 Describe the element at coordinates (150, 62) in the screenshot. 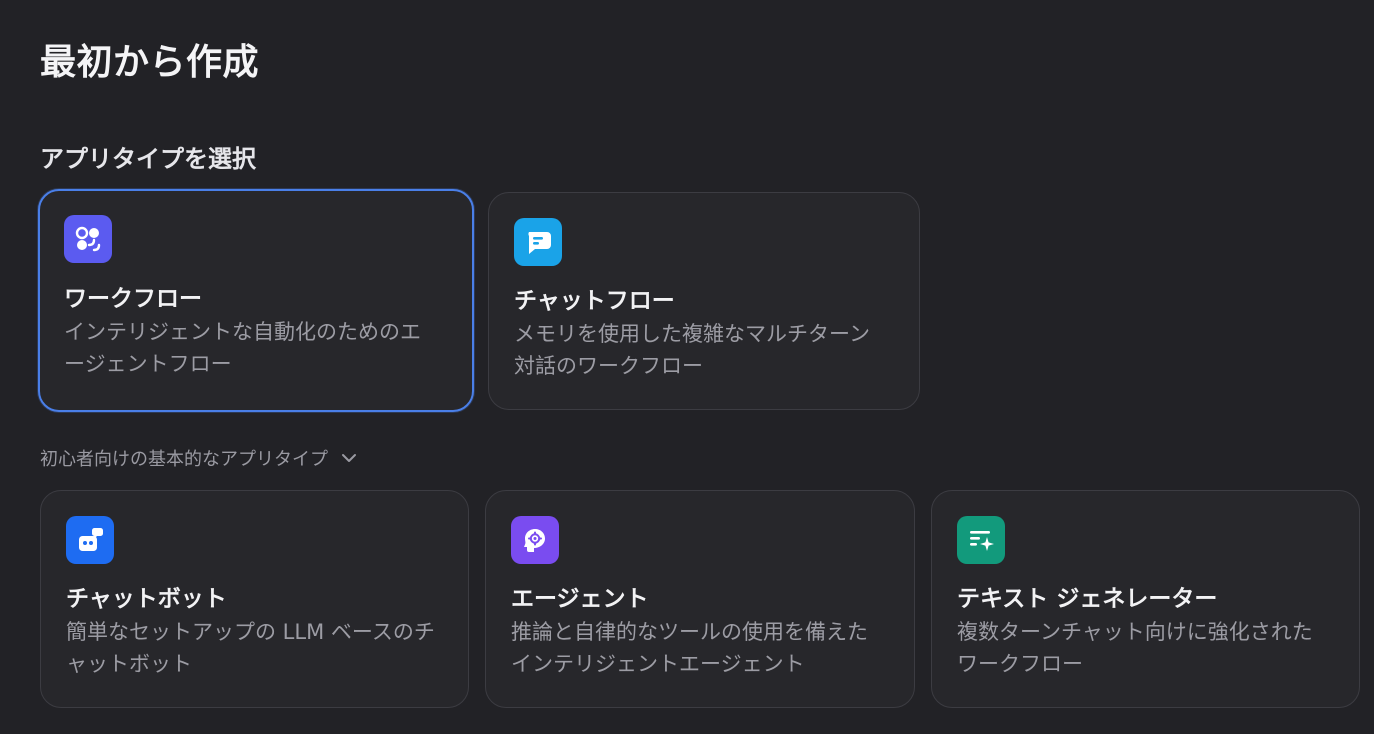

I see `page-title: 最初から作成` at that location.